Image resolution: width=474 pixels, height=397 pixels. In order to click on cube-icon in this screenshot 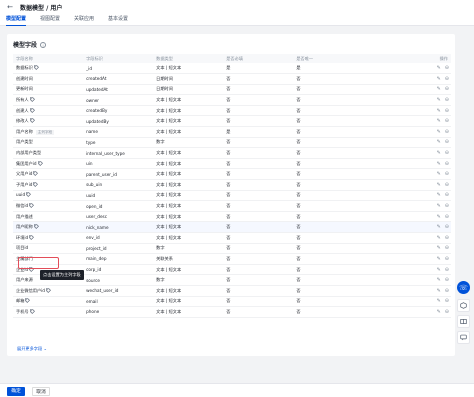, I will do `click(463, 305)`.